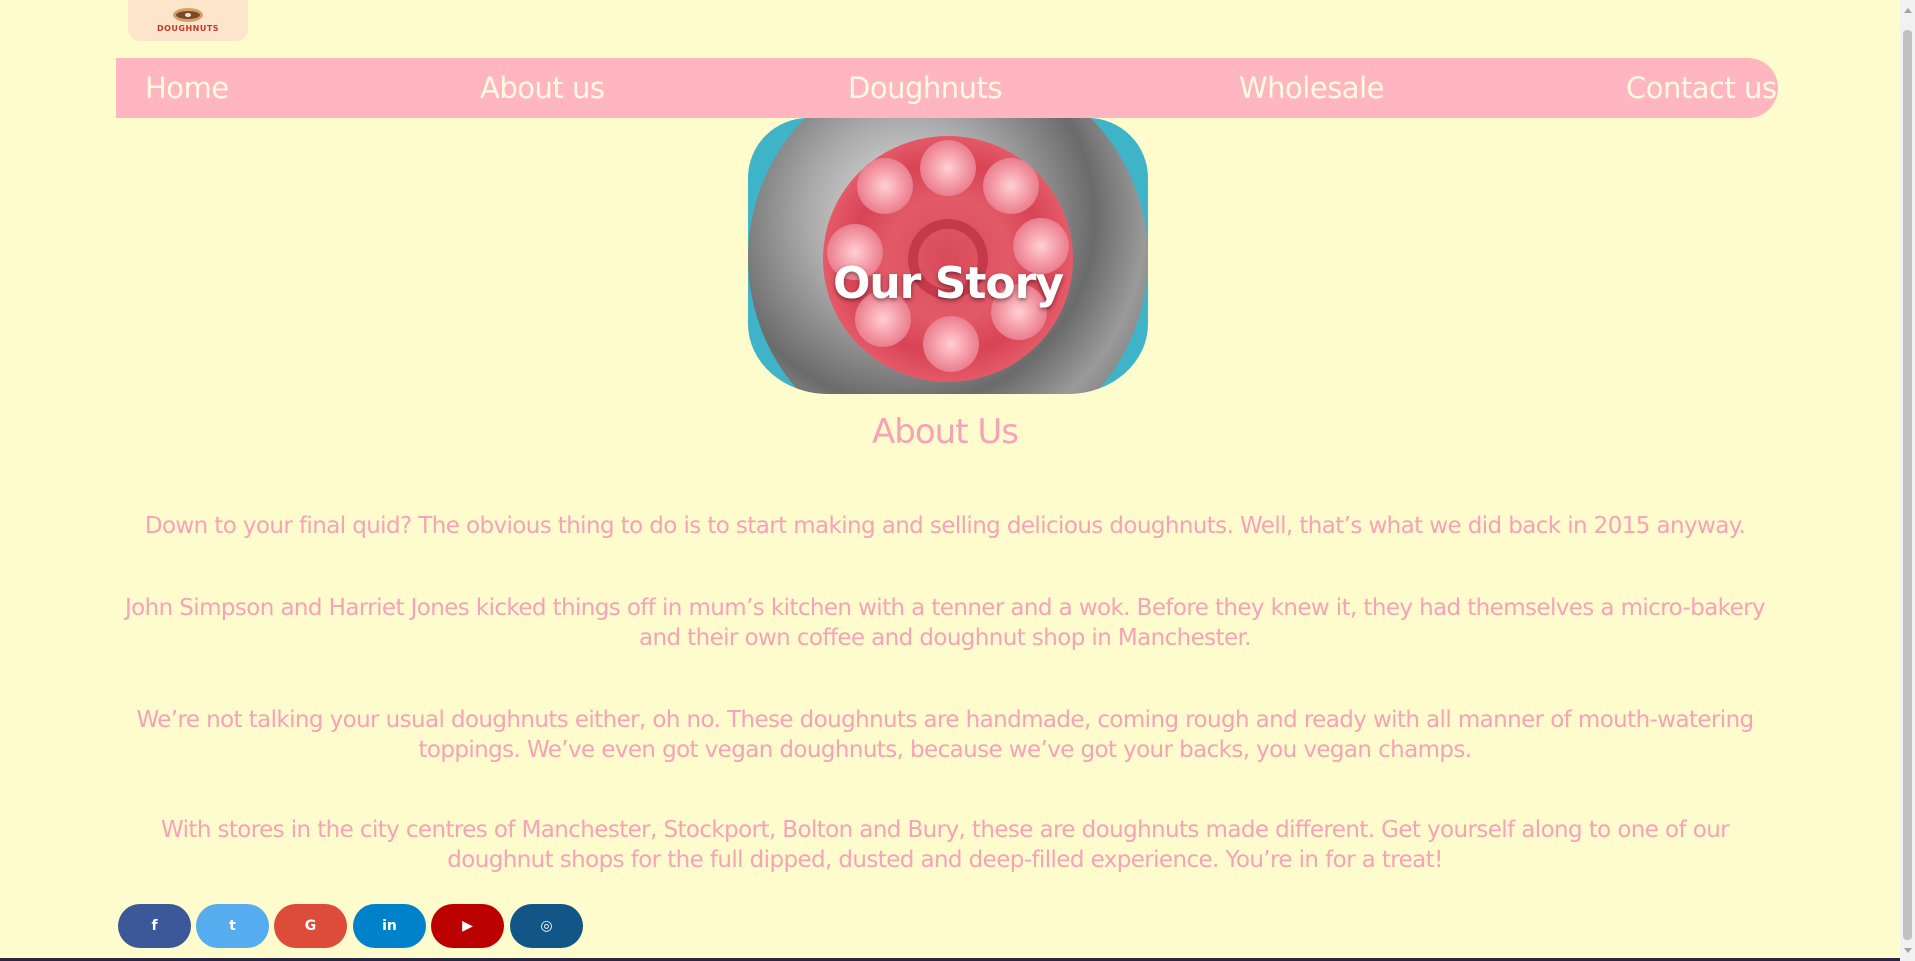 Image resolution: width=1915 pixels, height=961 pixels. I want to click on vertical-scrollbar, so click(1907, 480).